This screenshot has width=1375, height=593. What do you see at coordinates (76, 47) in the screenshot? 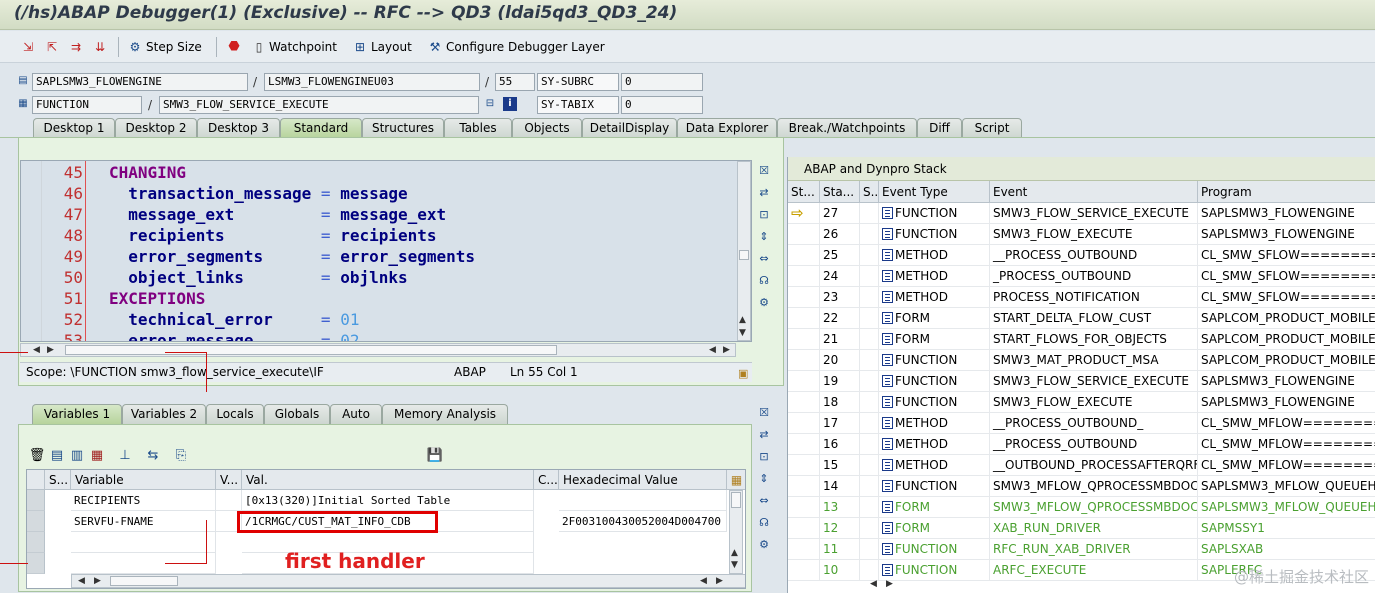
I see `return-icon: ⇉` at bounding box center [76, 47].